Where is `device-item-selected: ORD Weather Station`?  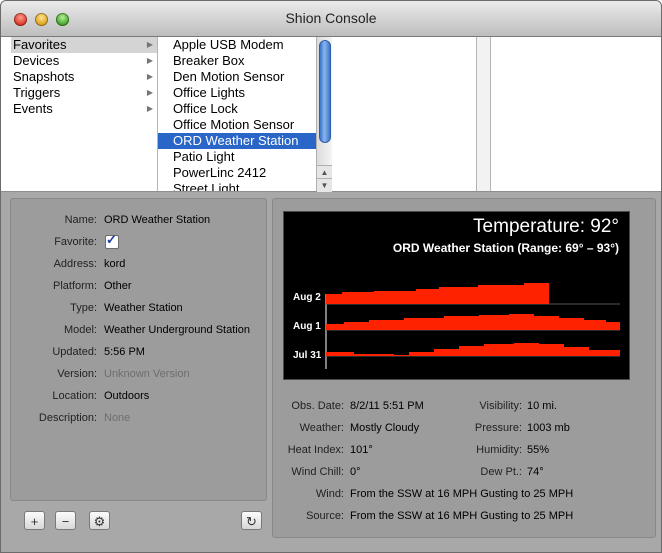
device-item-selected: ORD Weather Station is located at coordinates (244, 141).